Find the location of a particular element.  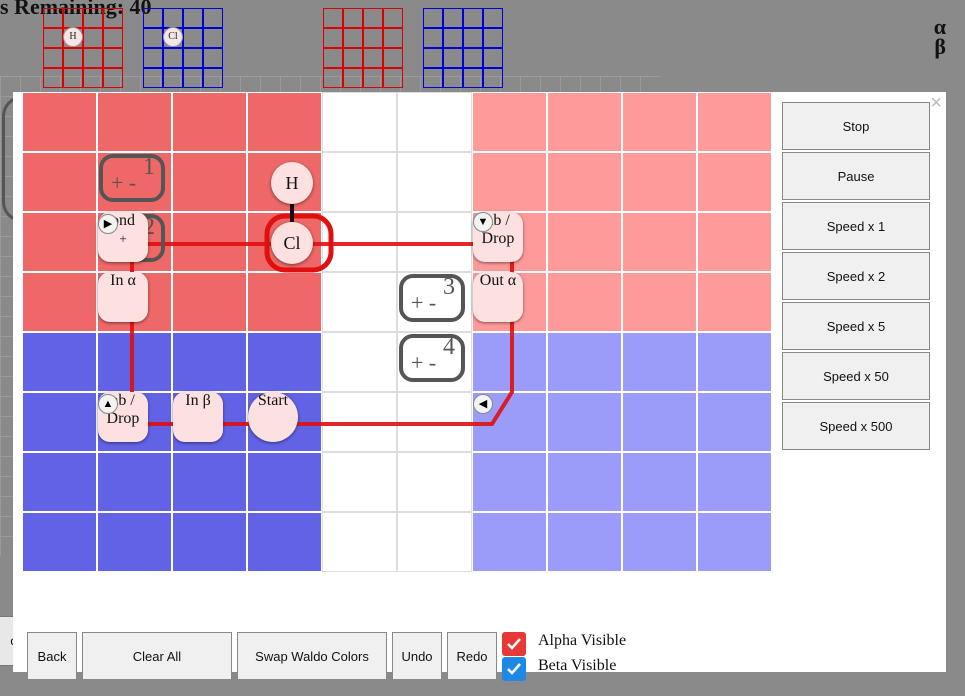

speed-x500-button: Speed x 500 is located at coordinates (856, 426).